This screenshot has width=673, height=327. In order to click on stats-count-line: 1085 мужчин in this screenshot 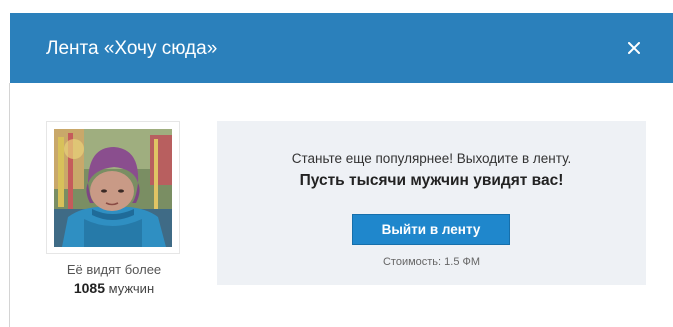, I will do `click(114, 288)`.